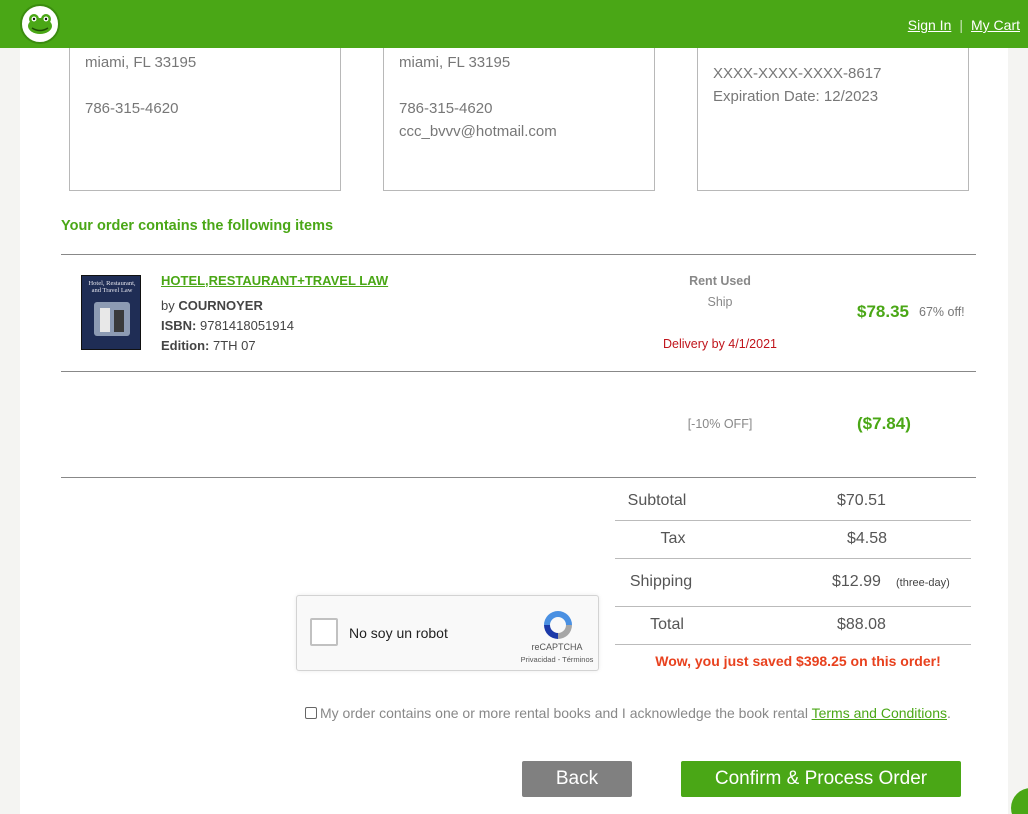 This screenshot has width=1028, height=814. What do you see at coordinates (661, 581) in the screenshot?
I see `shipping-label: Shipping` at bounding box center [661, 581].